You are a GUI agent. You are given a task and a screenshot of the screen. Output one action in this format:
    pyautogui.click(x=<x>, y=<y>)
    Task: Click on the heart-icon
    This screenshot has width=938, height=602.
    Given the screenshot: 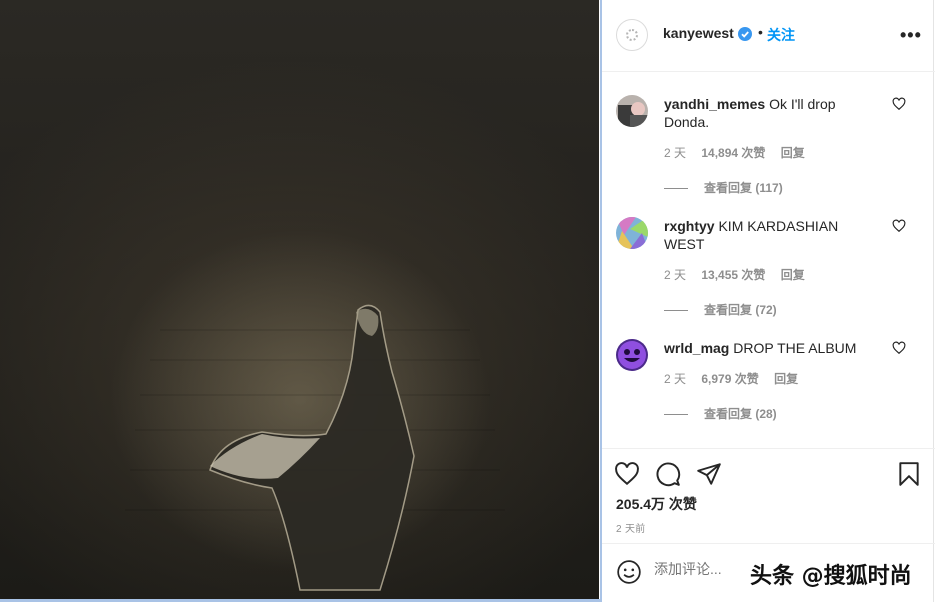 What is the action you would take?
    pyautogui.click(x=627, y=474)
    